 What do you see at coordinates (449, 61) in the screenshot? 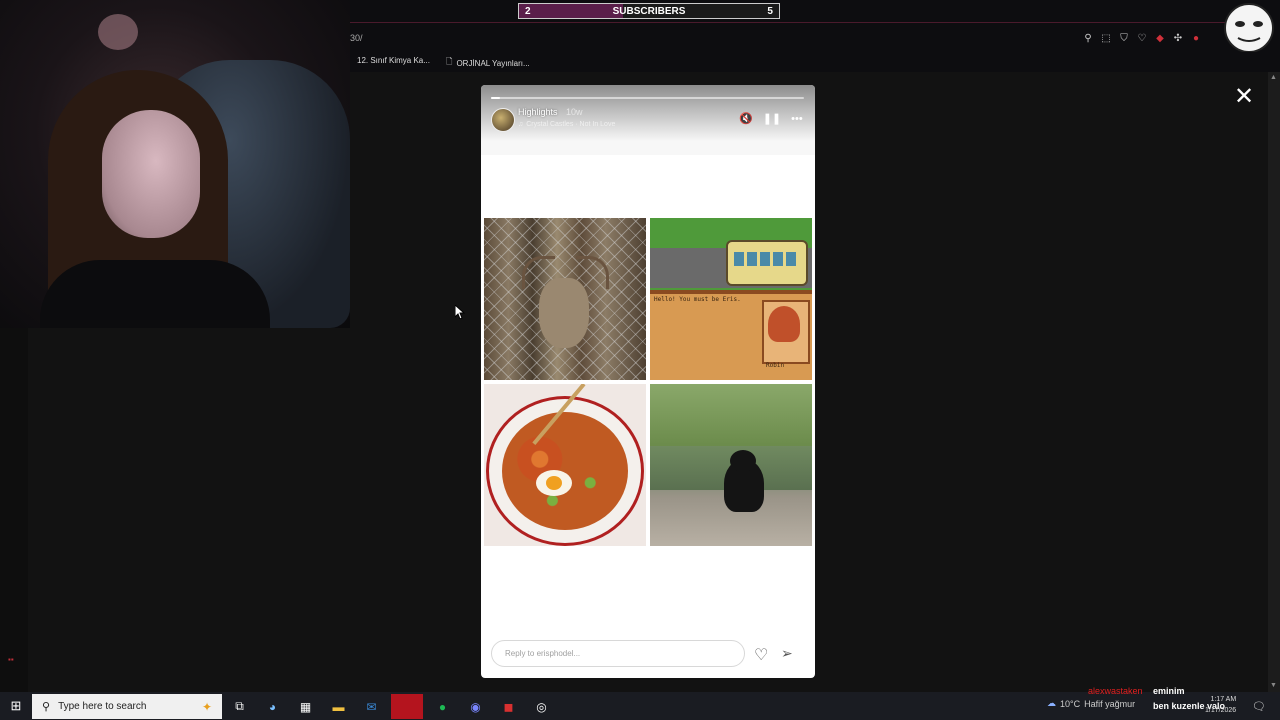
I see `page-icon: 🗋` at bounding box center [449, 61].